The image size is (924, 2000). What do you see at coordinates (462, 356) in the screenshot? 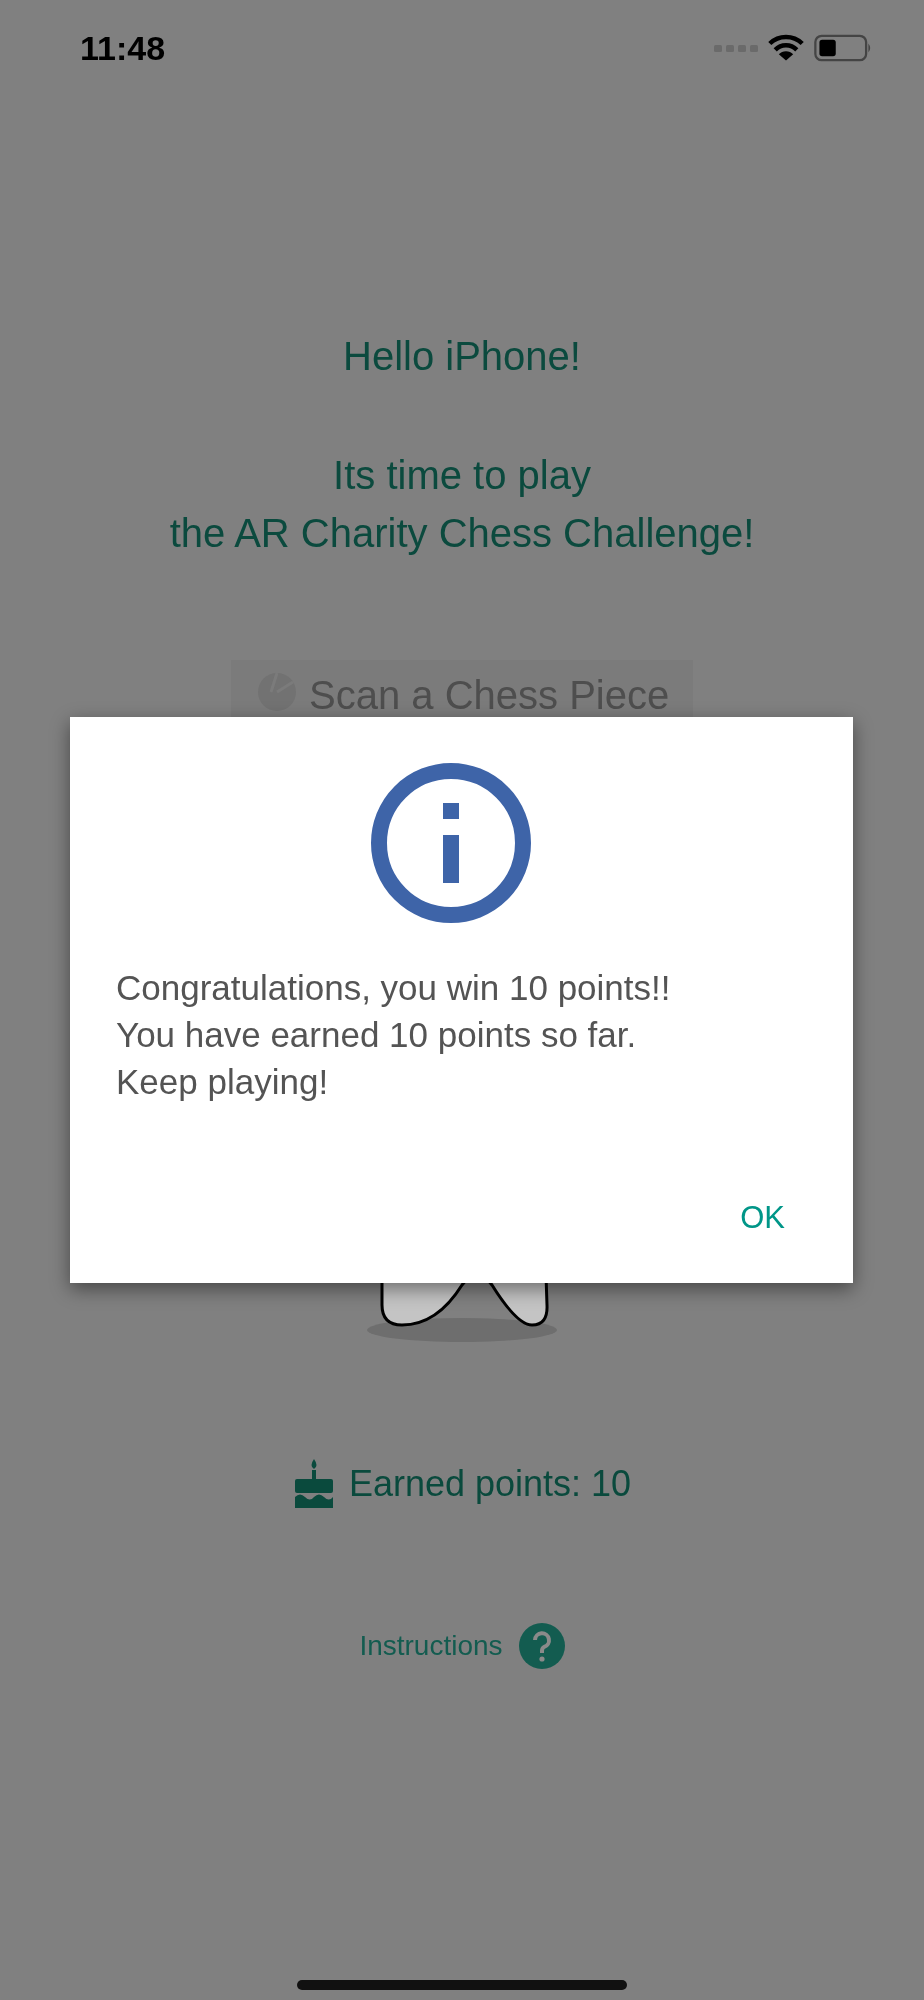
I see `greeting-text: Hello iPhone!` at bounding box center [462, 356].